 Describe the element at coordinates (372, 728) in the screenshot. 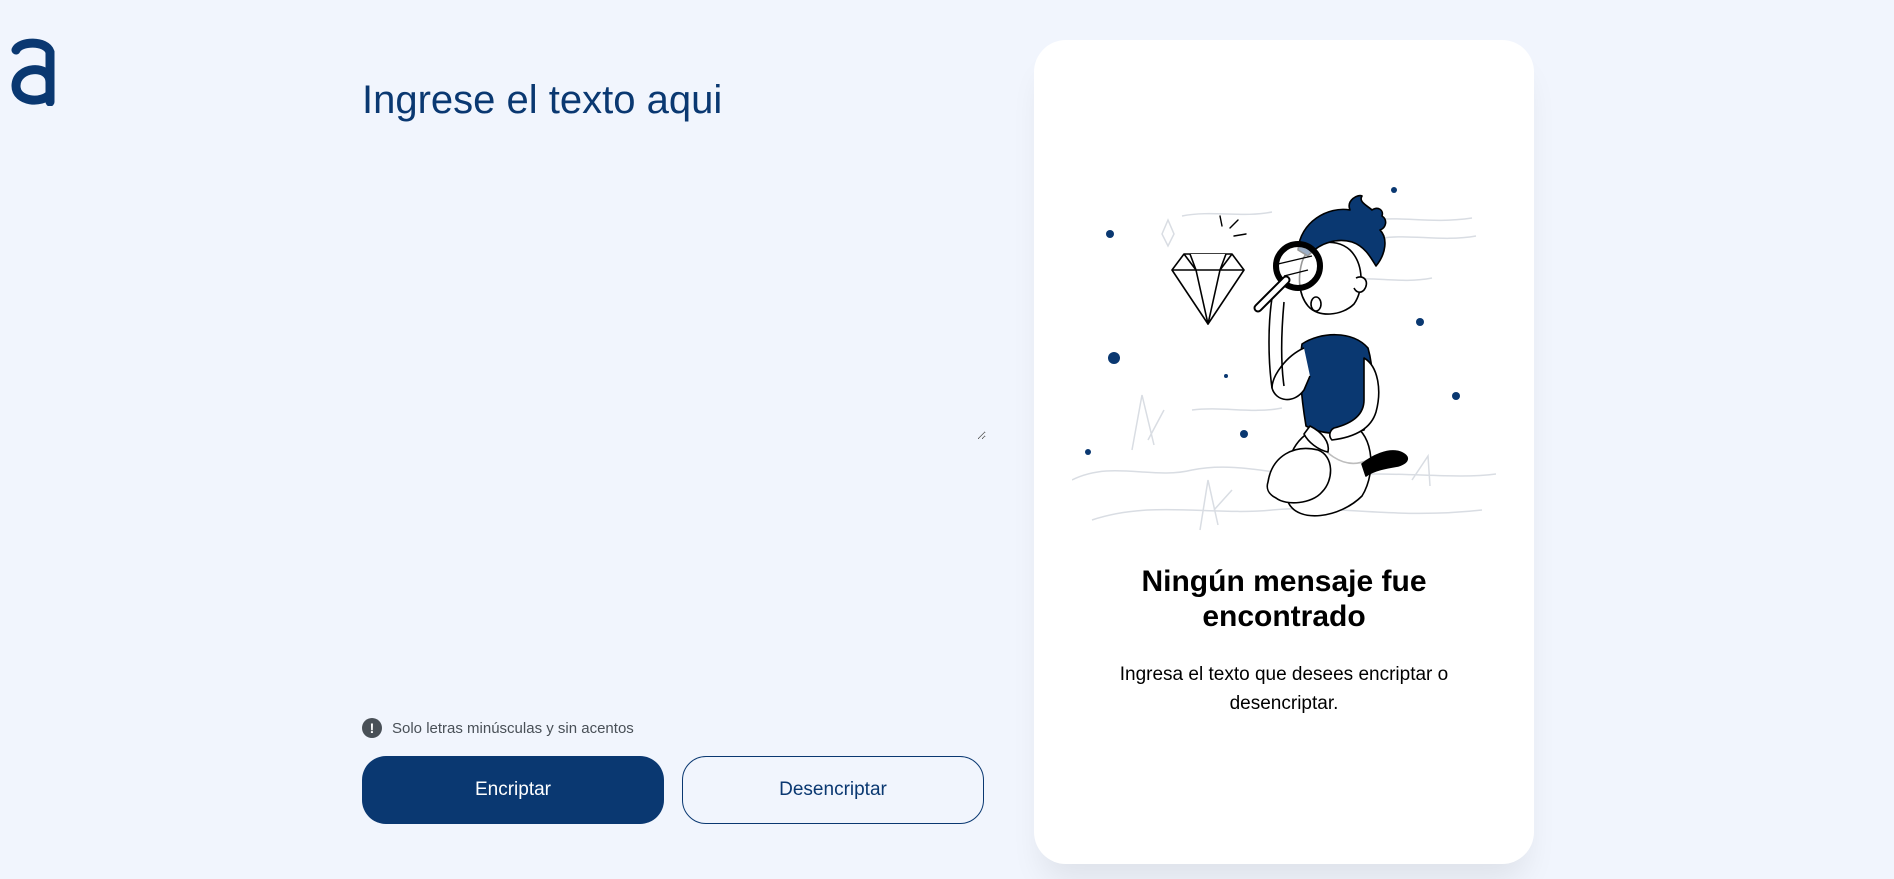

I see `exclamation-circle-icon: !` at that location.